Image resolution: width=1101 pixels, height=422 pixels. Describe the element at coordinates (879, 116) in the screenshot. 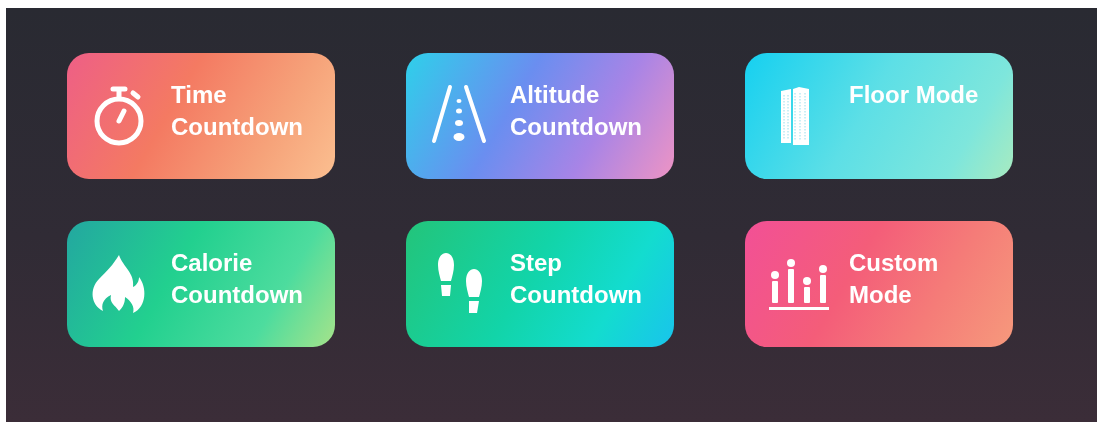

I see `mode-card: Floor Mode` at that location.